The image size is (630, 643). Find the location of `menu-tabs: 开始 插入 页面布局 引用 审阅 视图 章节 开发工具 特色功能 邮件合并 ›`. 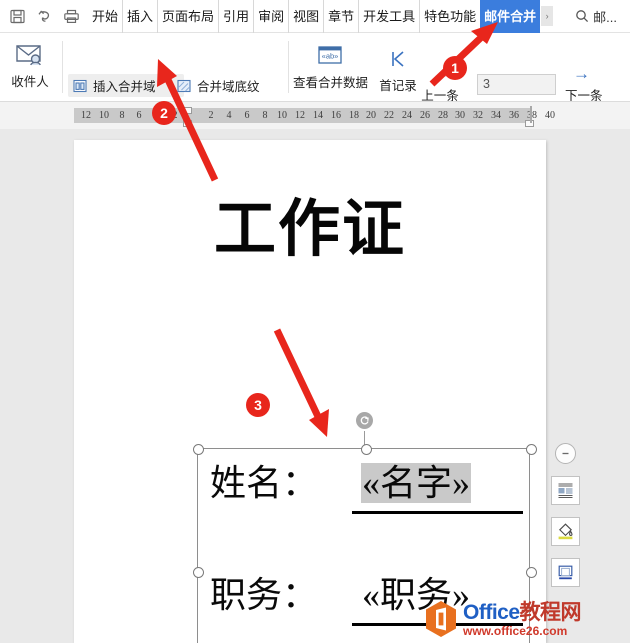

menu-tabs: 开始 插入 页面布局 引用 审阅 视图 章节 开发工具 特色功能 邮件合并 › is located at coordinates (321, 16).